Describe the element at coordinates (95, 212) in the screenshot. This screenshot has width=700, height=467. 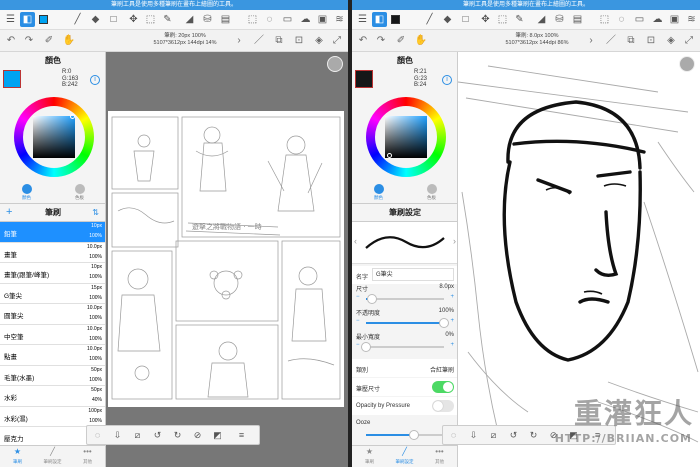
I see `sort-icon: ⇅` at that location.